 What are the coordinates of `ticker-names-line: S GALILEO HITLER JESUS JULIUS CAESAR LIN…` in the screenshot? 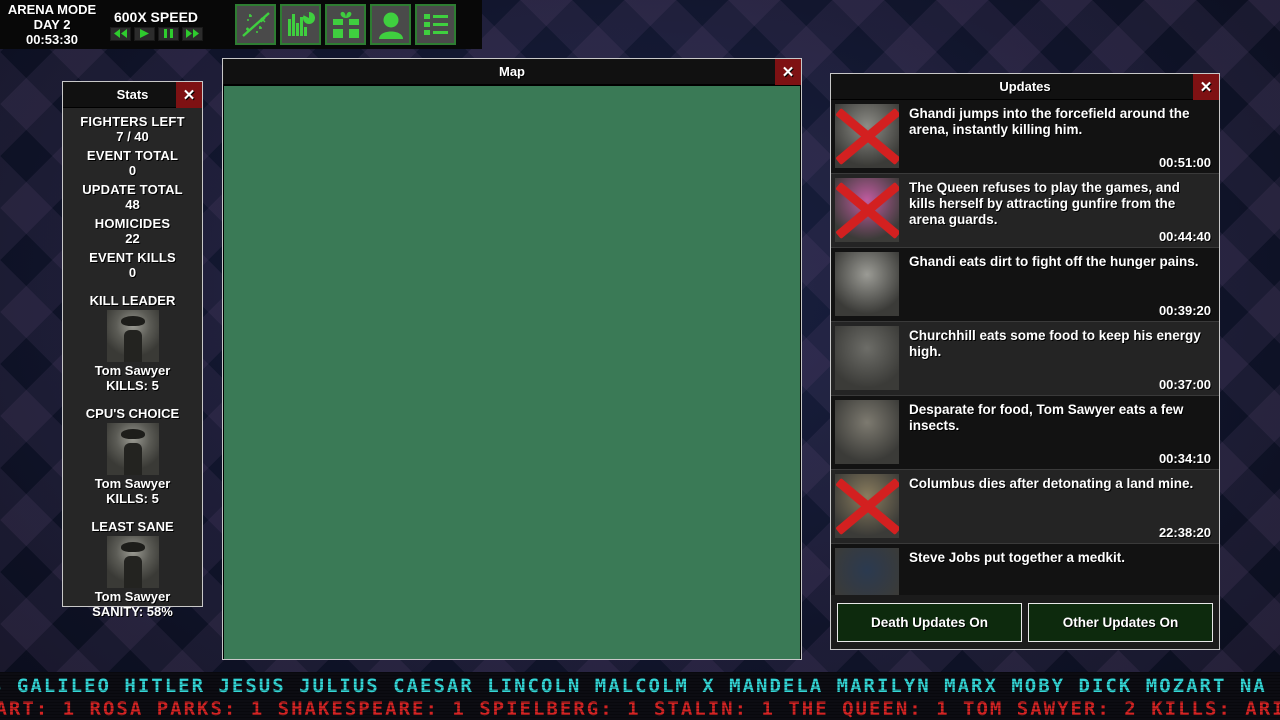 It's located at (633, 686).